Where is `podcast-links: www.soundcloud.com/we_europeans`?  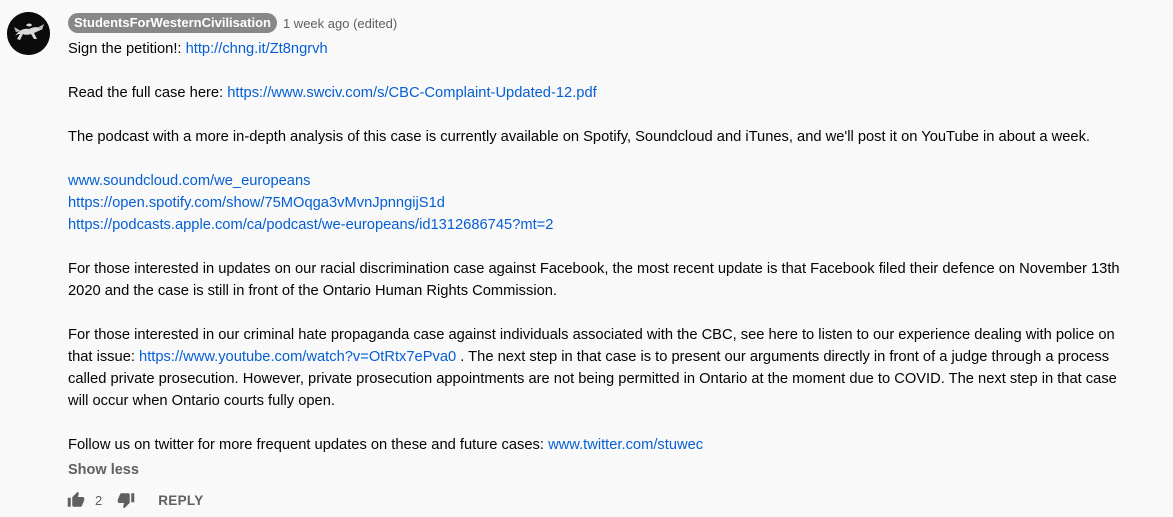
podcast-links: www.soundcloud.com/we_europeans is located at coordinates (620, 181).